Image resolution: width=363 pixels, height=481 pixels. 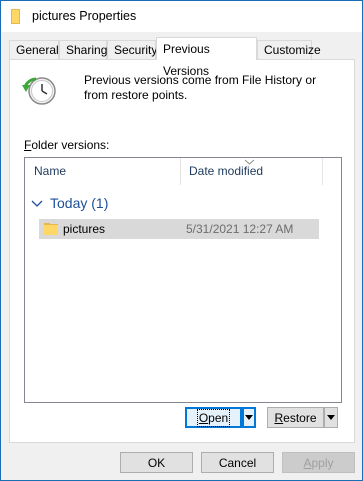 What do you see at coordinates (70, 145) in the screenshot?
I see `folder-versions-label-text: older versions:` at bounding box center [70, 145].